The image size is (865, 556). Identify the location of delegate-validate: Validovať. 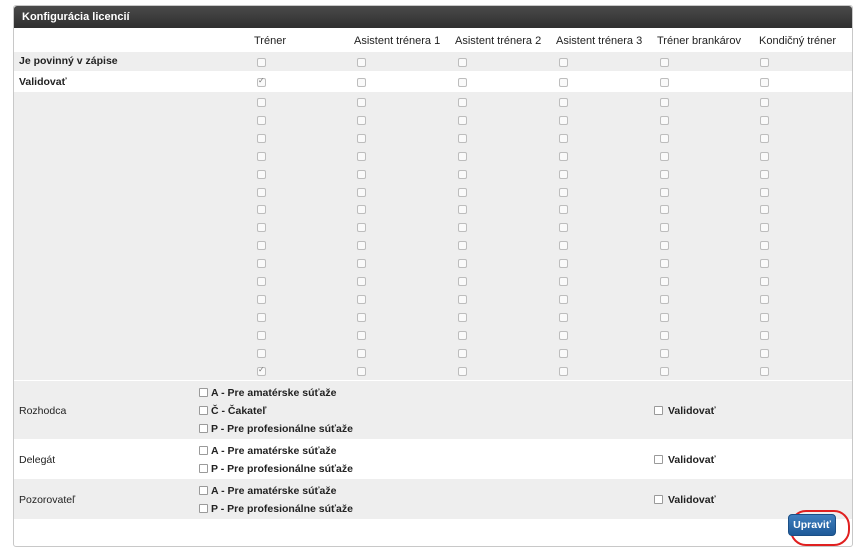
(685, 460).